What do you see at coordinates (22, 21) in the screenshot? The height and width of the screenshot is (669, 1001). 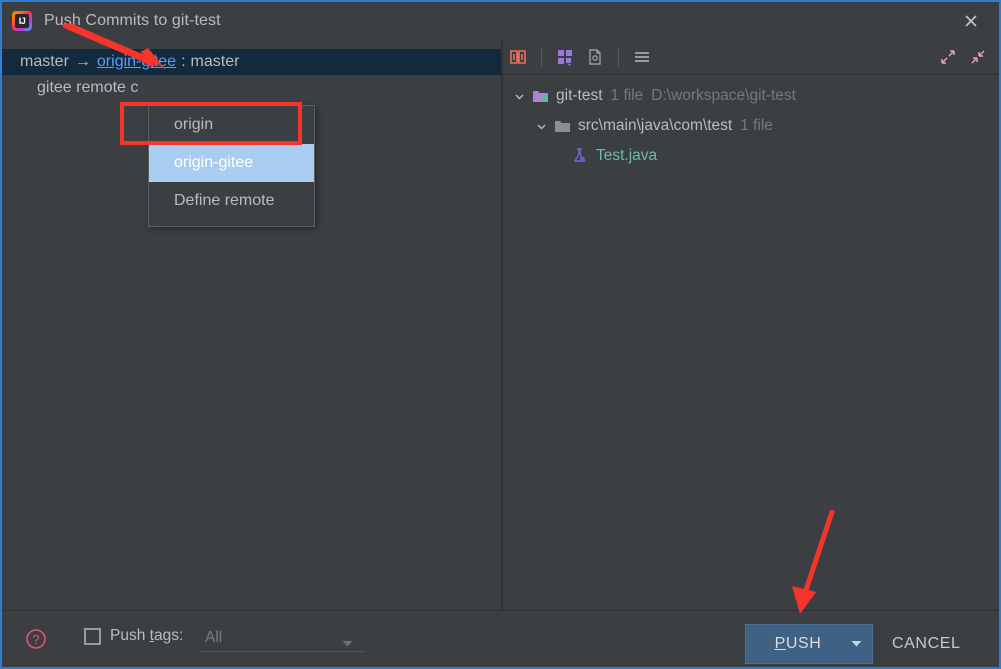 I see `intellij-idea-icon: IJ` at bounding box center [22, 21].